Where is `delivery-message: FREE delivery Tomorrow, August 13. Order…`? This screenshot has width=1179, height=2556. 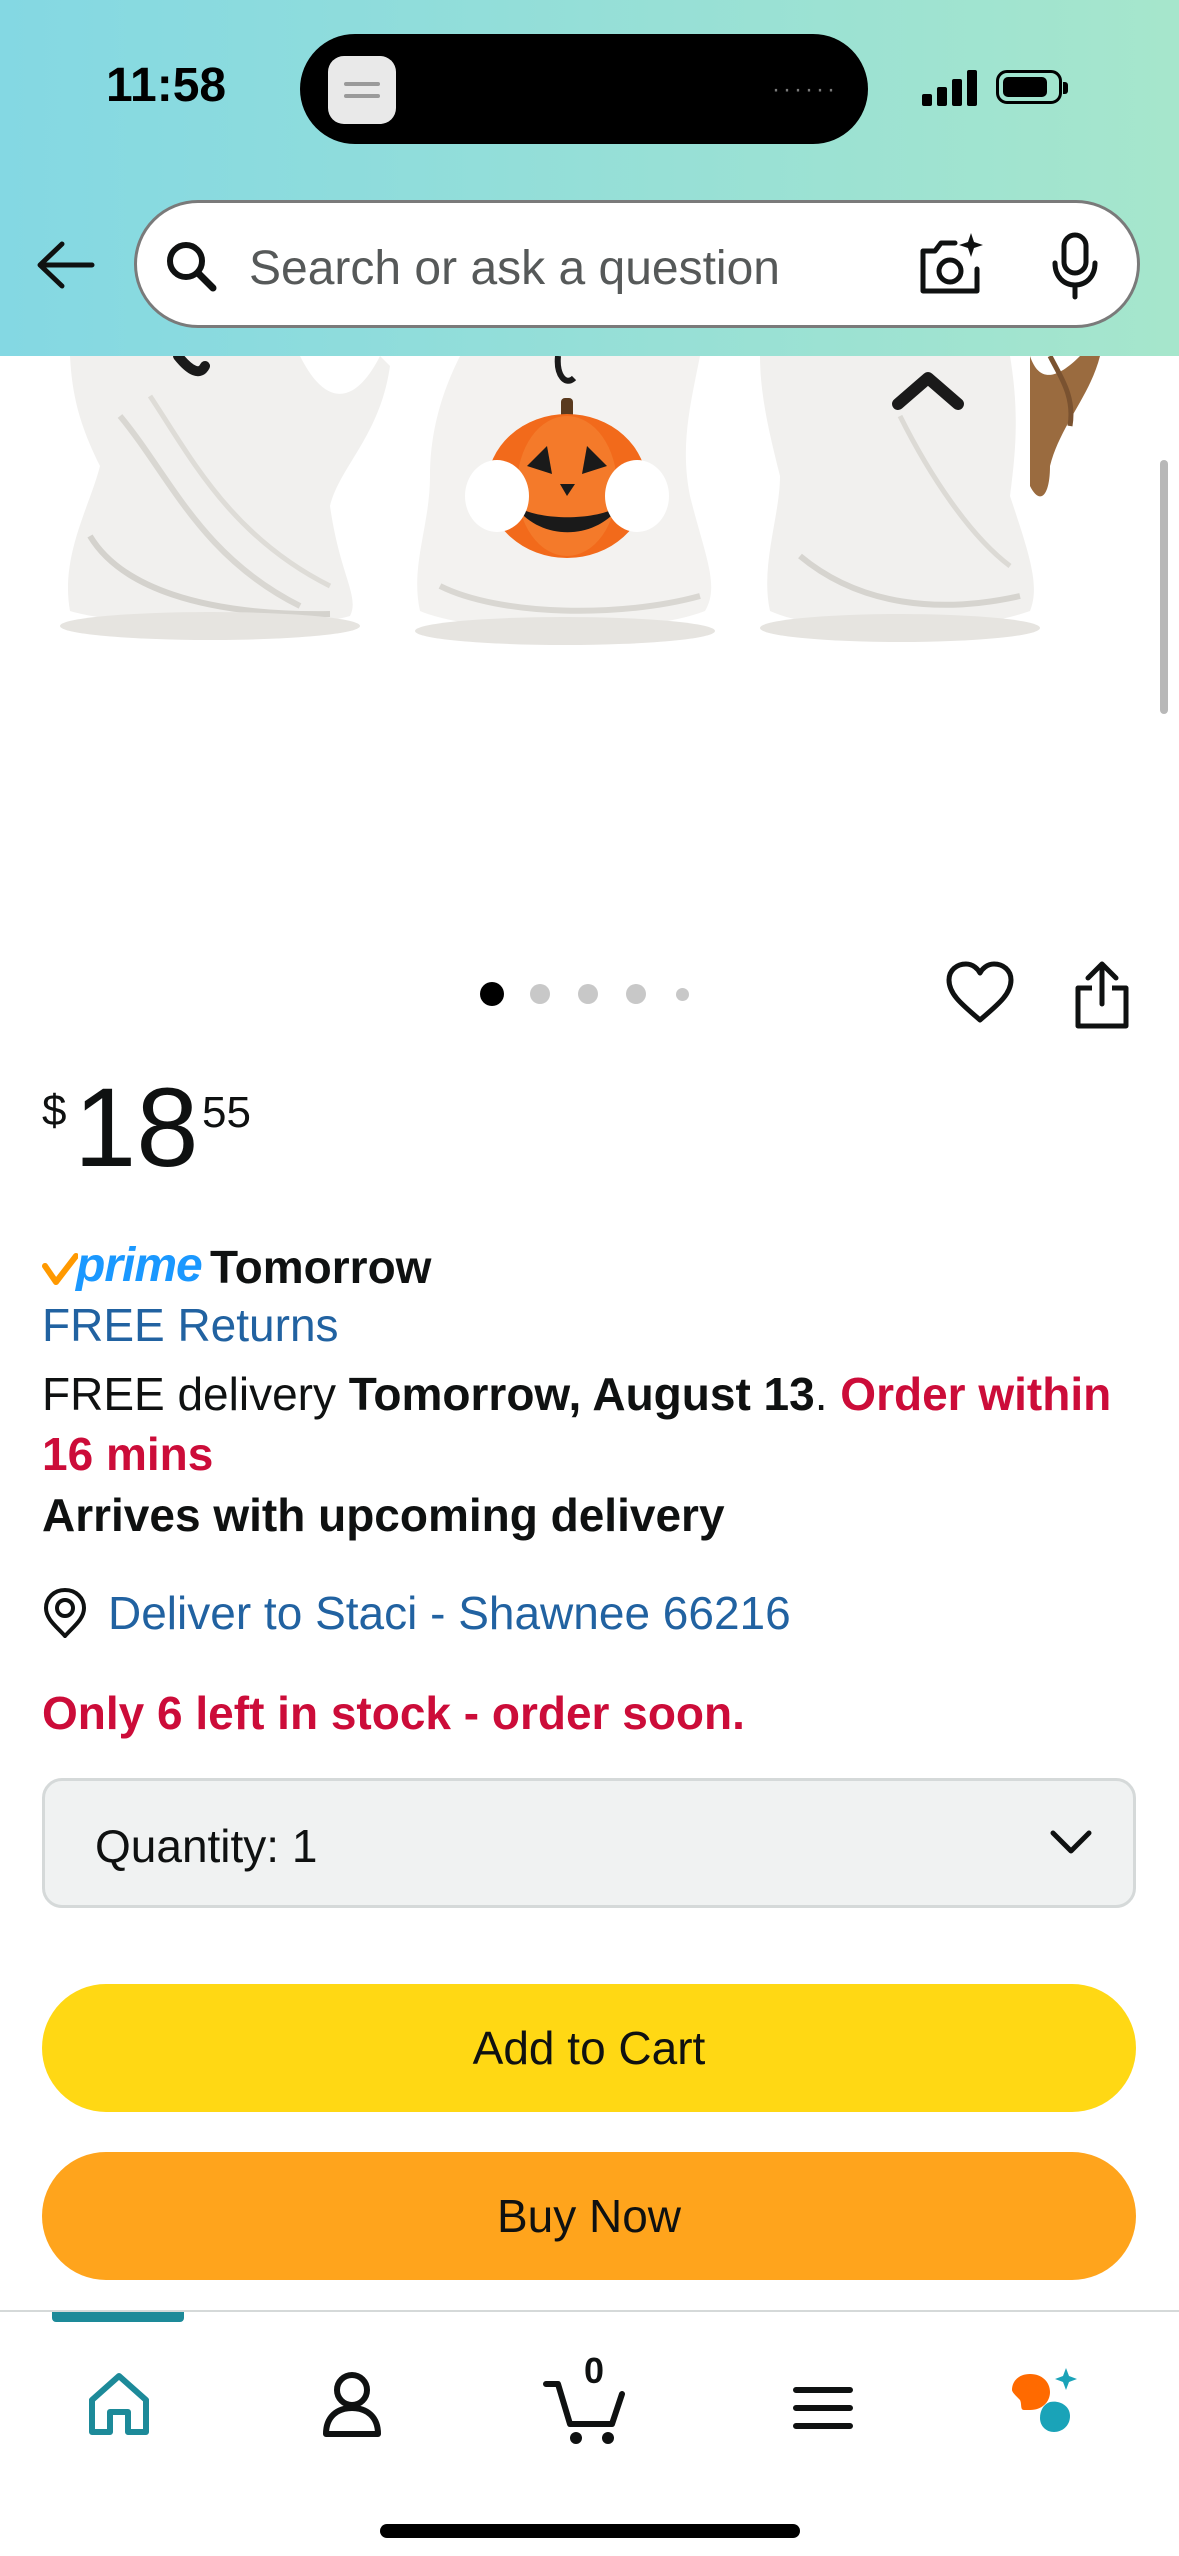 delivery-message: FREE delivery Tomorrow, August 13. Order… is located at coordinates (592, 1424).